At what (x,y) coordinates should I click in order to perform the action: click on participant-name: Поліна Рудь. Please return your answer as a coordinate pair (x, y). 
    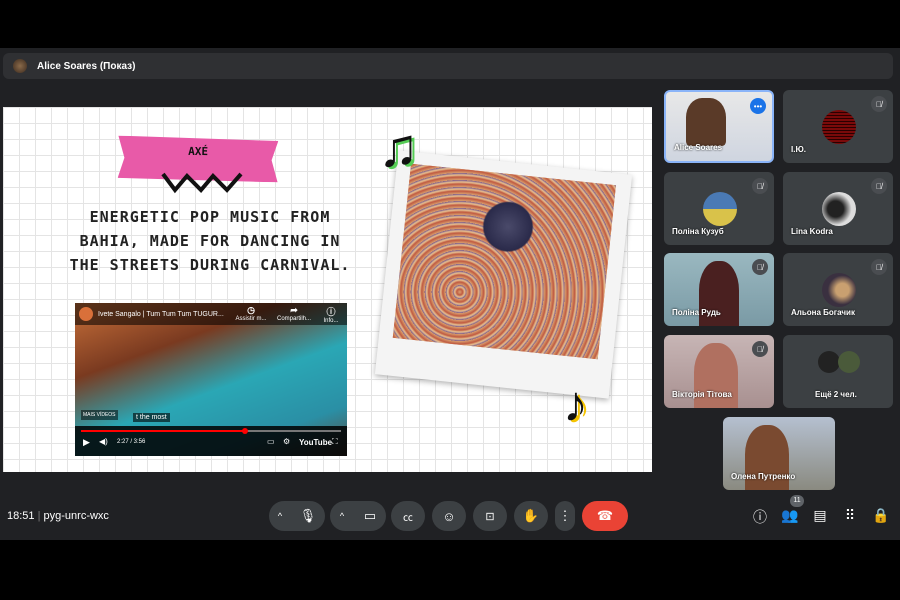
    Looking at the image, I should click on (696, 312).